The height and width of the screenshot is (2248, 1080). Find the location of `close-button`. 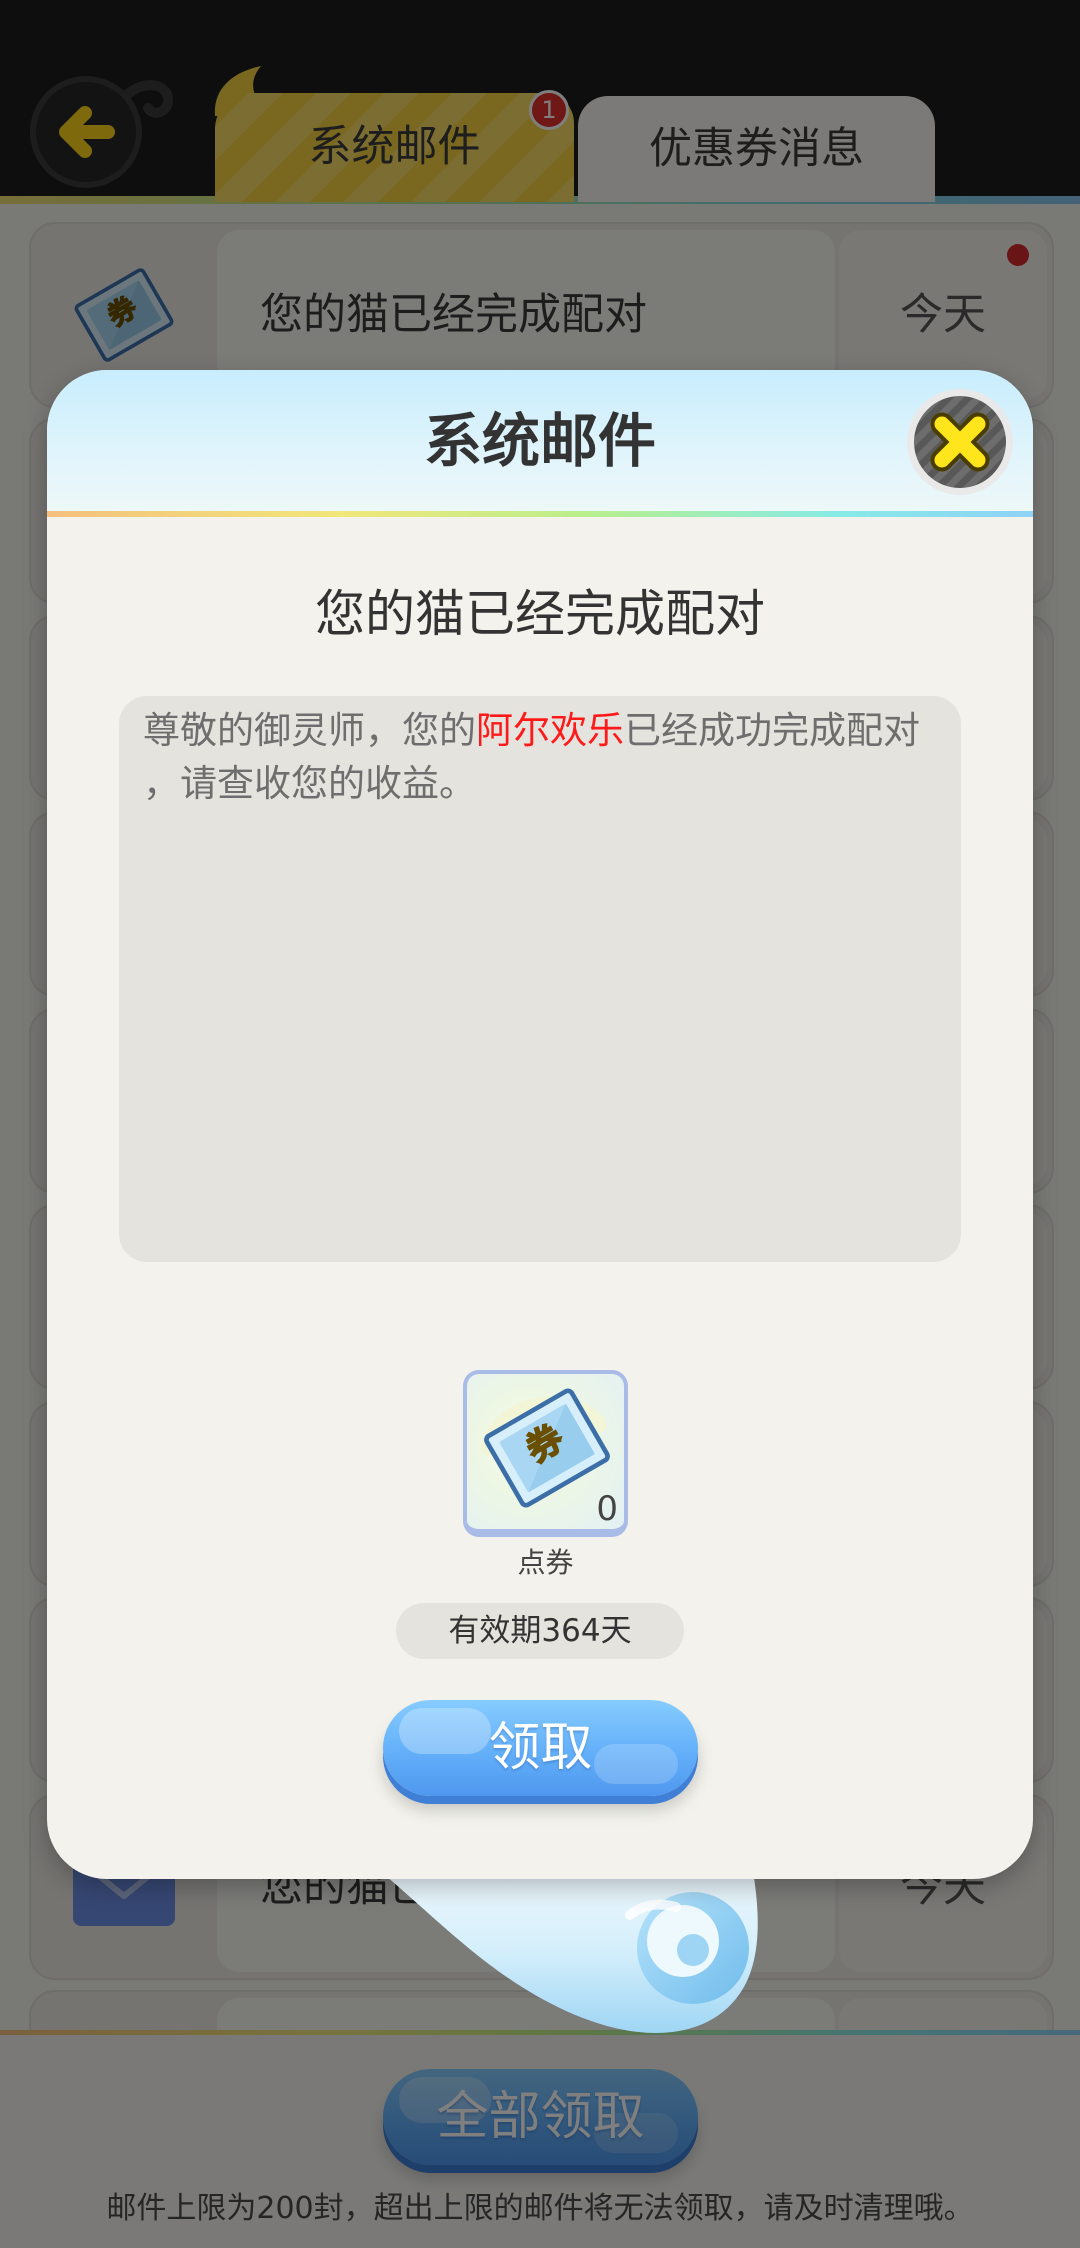

close-button is located at coordinates (960, 442).